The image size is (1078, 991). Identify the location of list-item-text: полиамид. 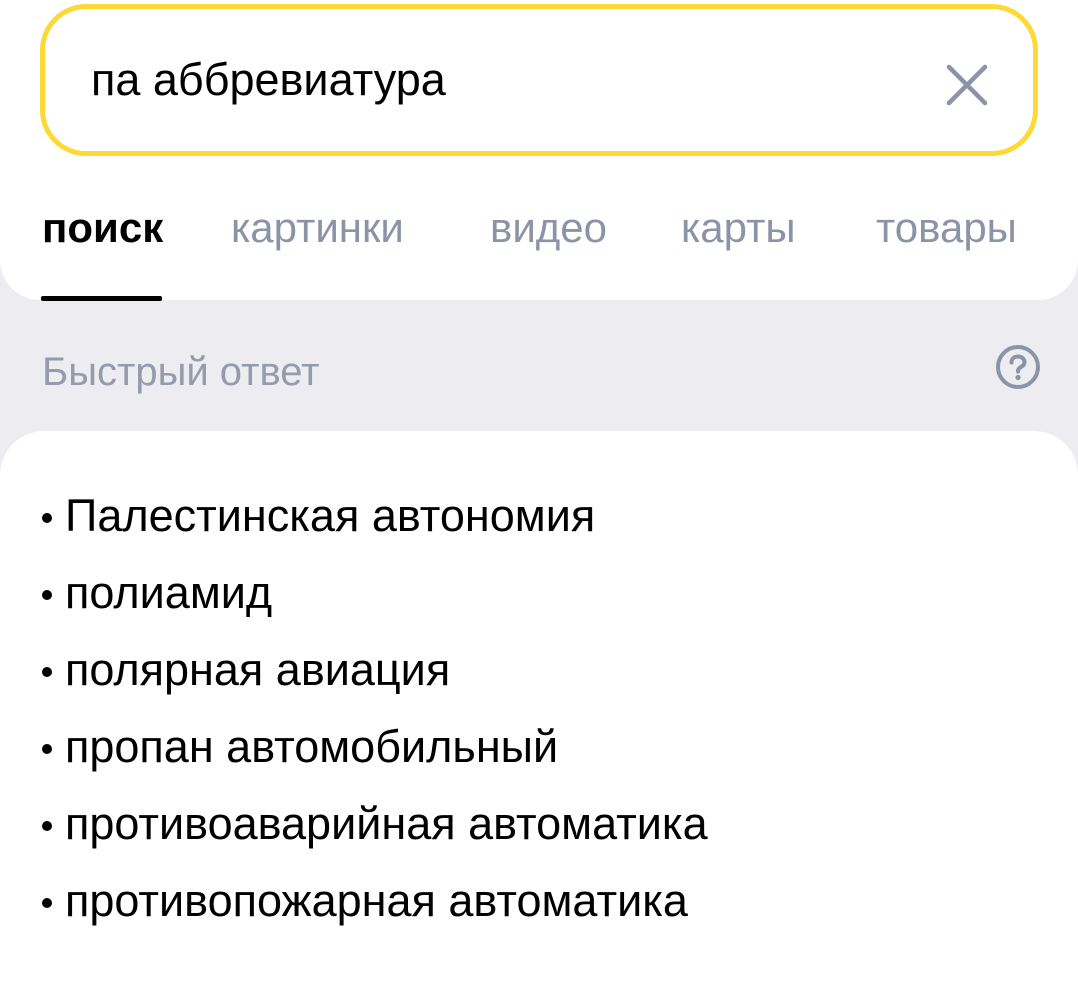
(169, 592).